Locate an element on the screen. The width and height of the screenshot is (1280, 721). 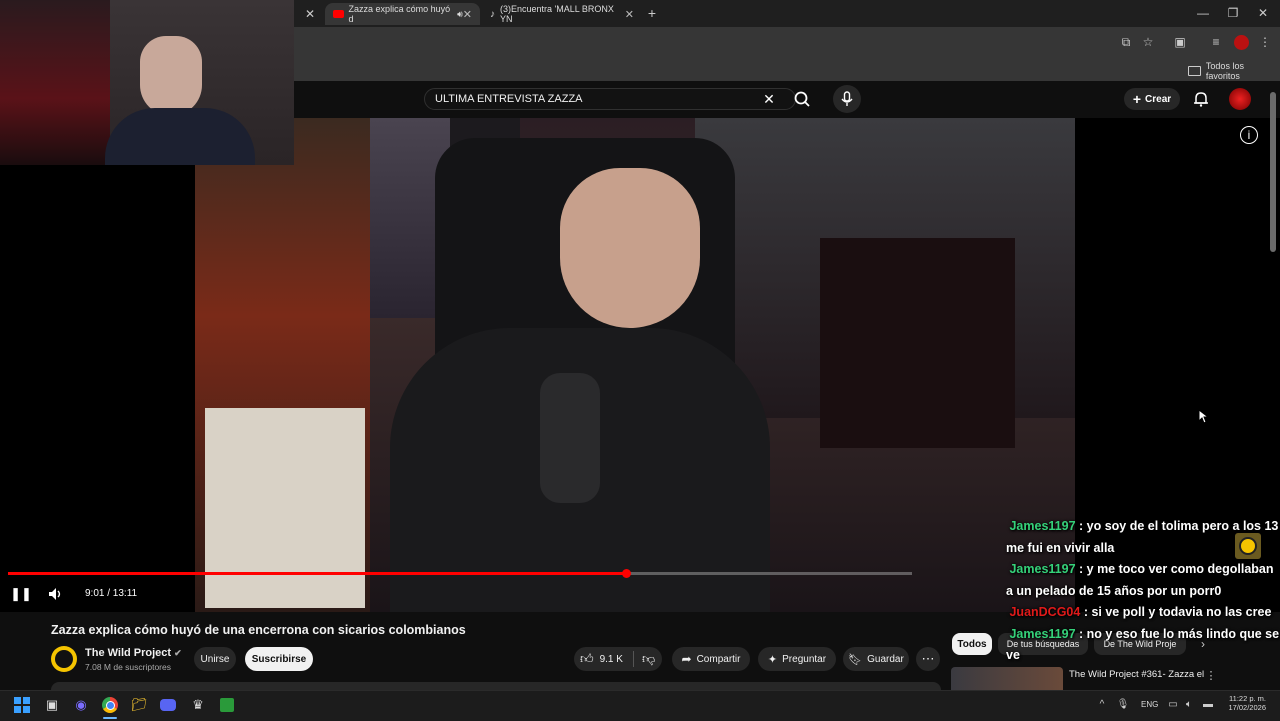
tab-title: Zazza explica cómo huyó d is located at coordinates (399, 14).